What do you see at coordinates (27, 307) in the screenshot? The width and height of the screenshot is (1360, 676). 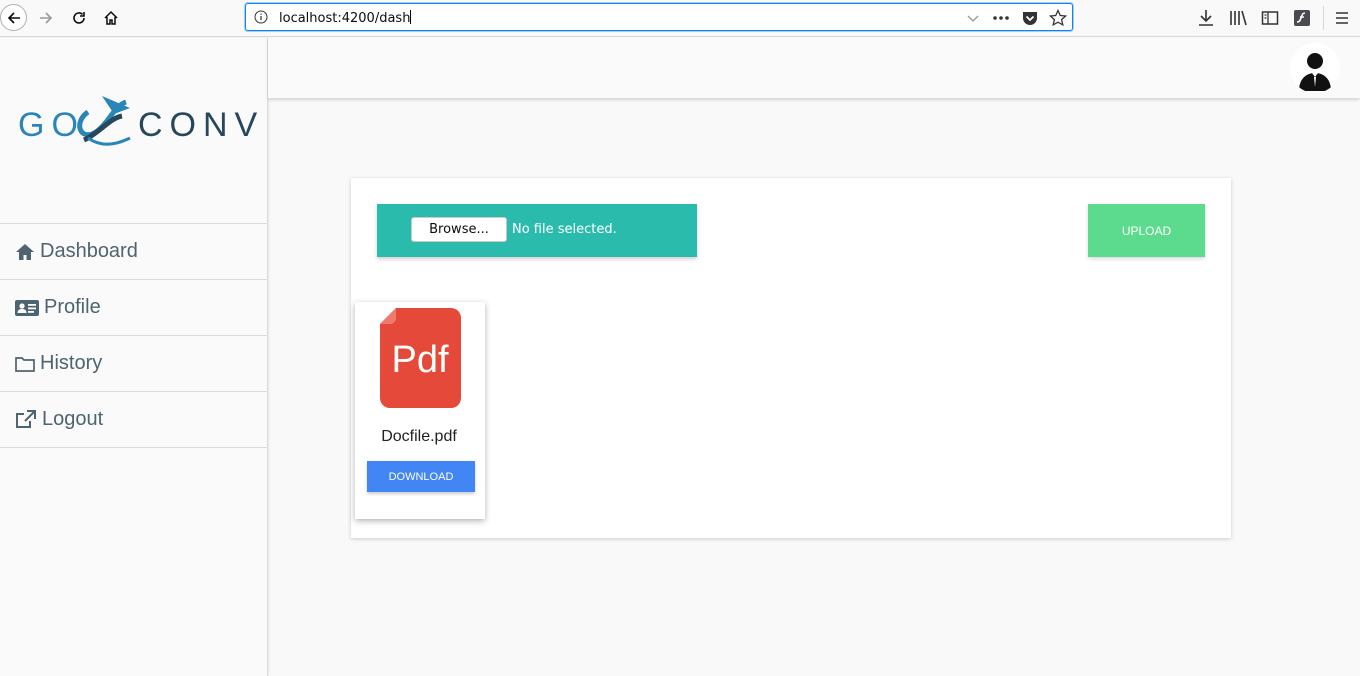 I see `id-card-icon` at bounding box center [27, 307].